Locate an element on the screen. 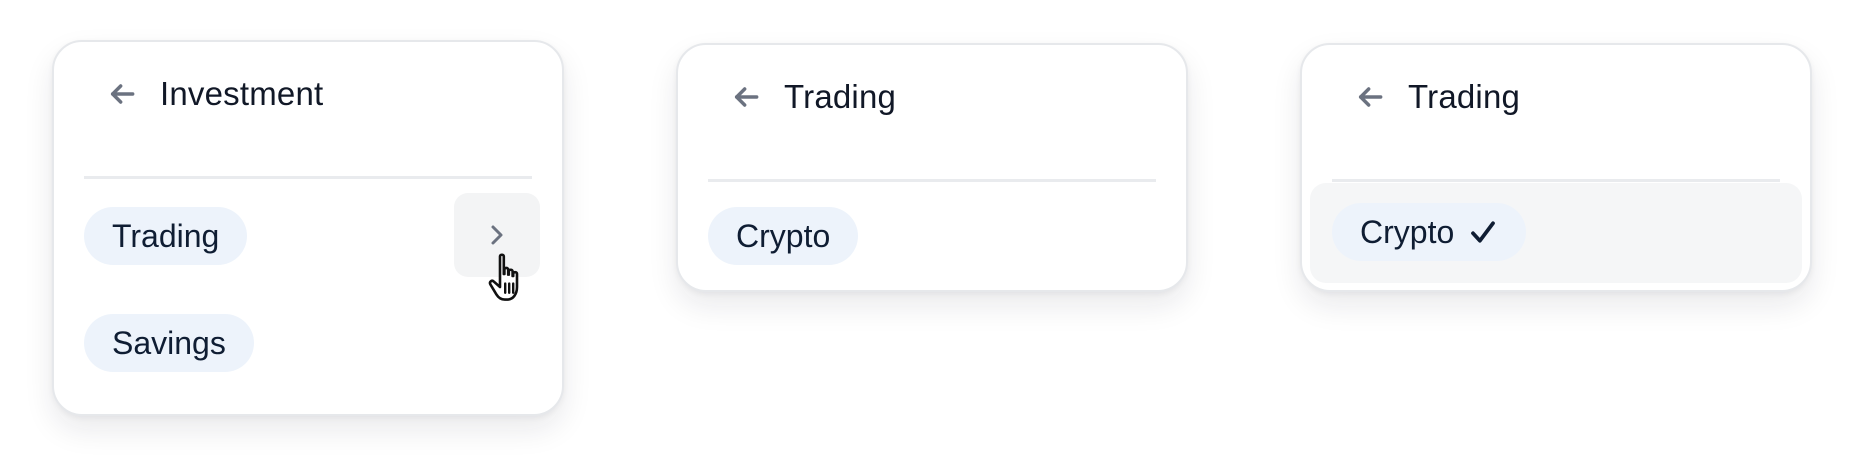  menu-card-trading-selected: Trading Crypto is located at coordinates (1556, 167).